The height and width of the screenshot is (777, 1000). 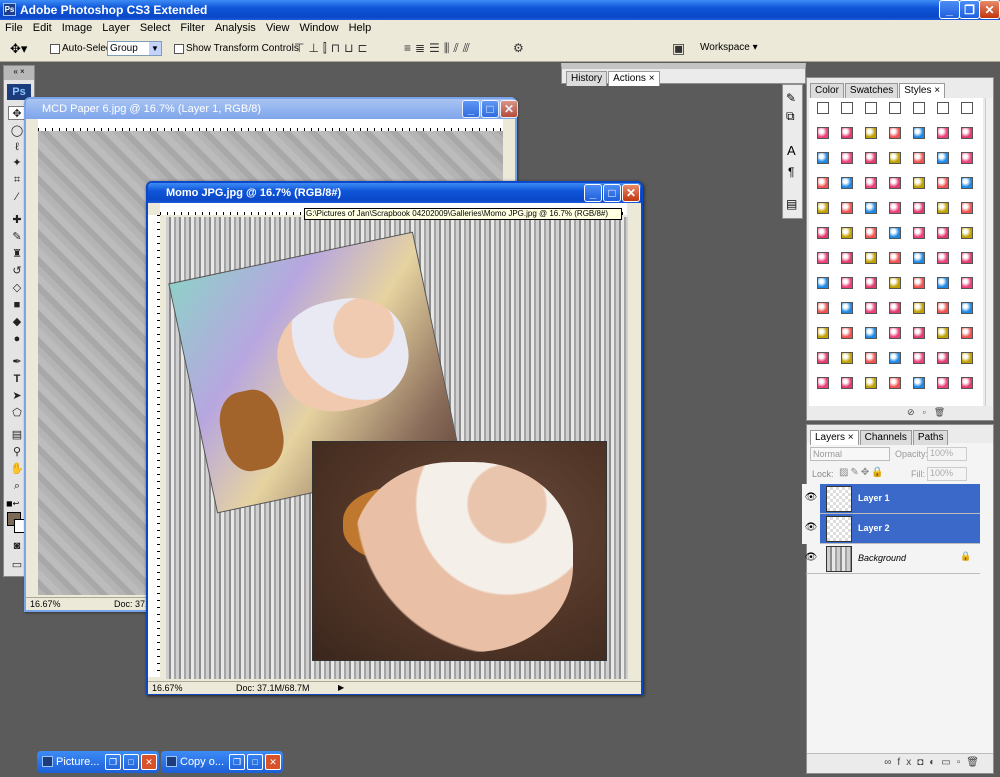 What do you see at coordinates (678, 48) in the screenshot?
I see `bridge-icon: ▣` at bounding box center [678, 48].